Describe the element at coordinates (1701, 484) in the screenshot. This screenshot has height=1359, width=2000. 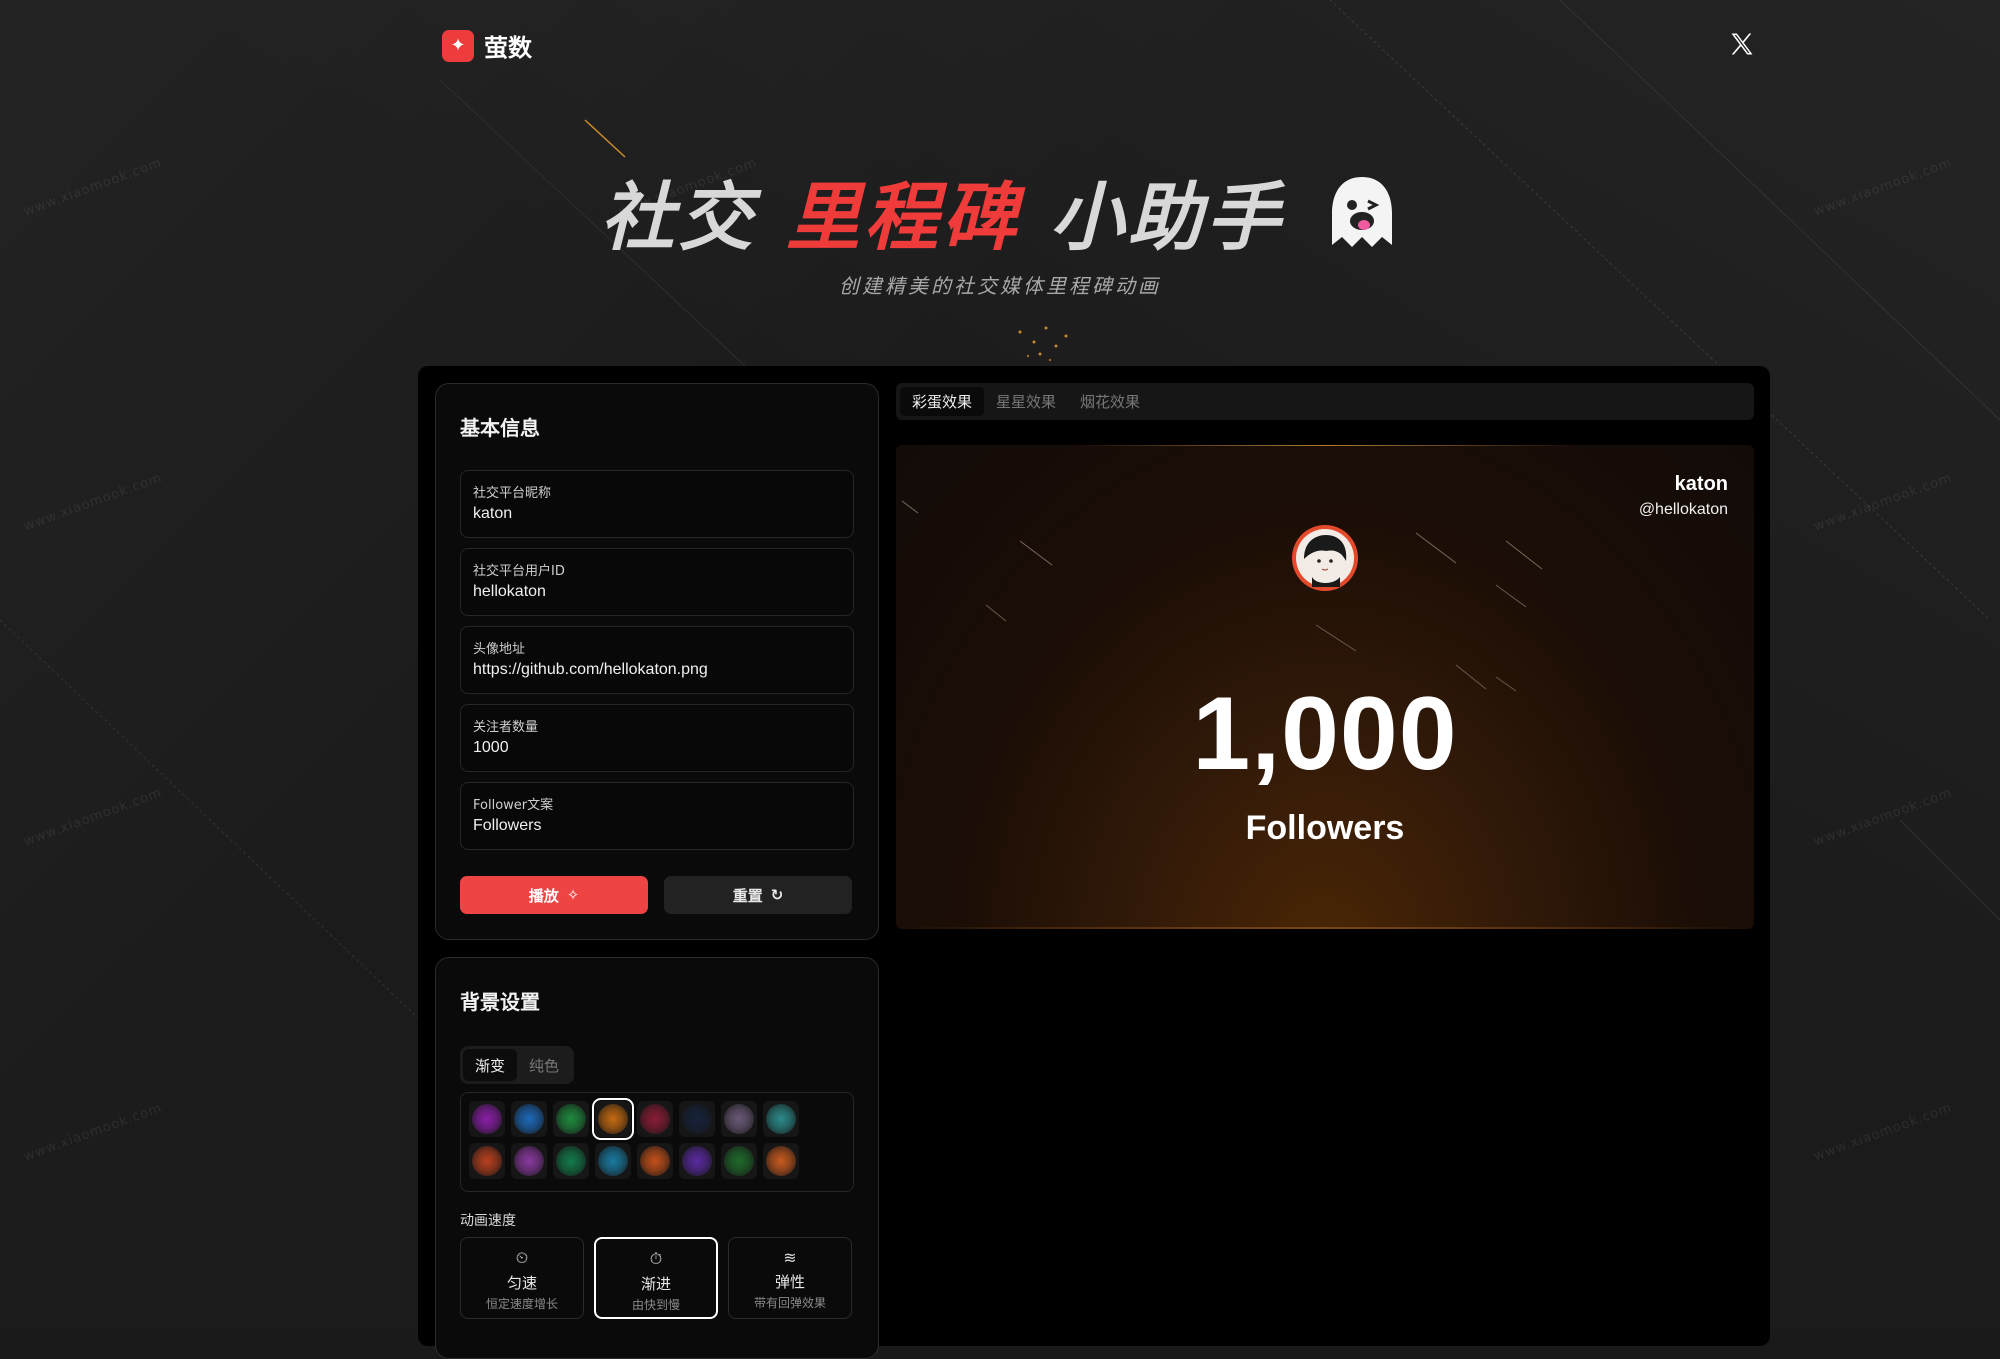
I see `preview-name: katon` at that location.